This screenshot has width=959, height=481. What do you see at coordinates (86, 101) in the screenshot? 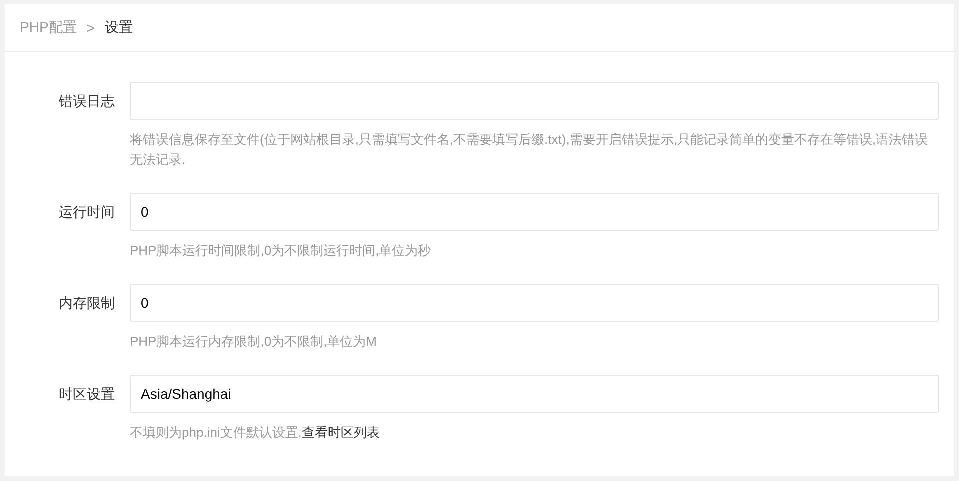
I see `field-label: 错误日志` at bounding box center [86, 101].